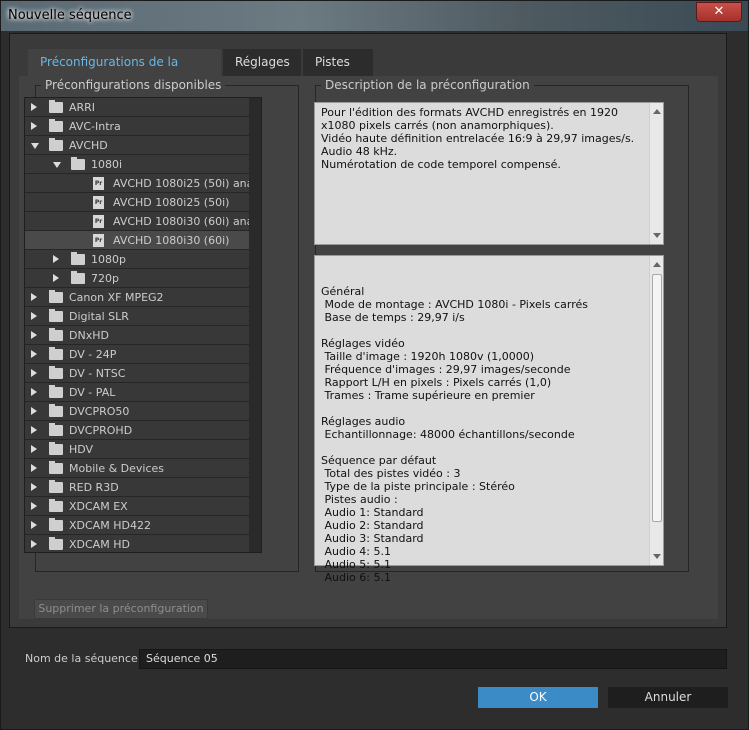  I want to click on tab-settings: Réglages, so click(262, 62).